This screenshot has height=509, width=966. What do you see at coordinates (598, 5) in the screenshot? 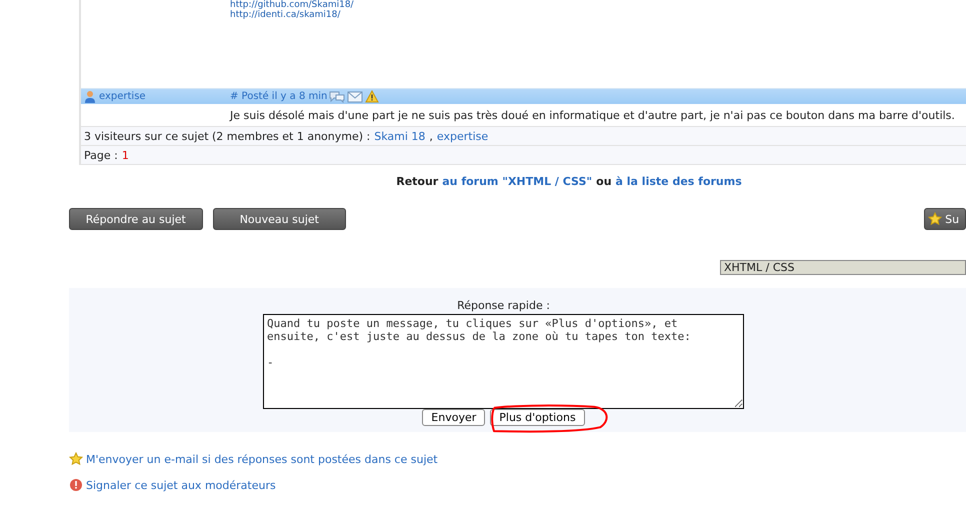
I see `profile-link: http://github.com/Skami18/` at bounding box center [598, 5].